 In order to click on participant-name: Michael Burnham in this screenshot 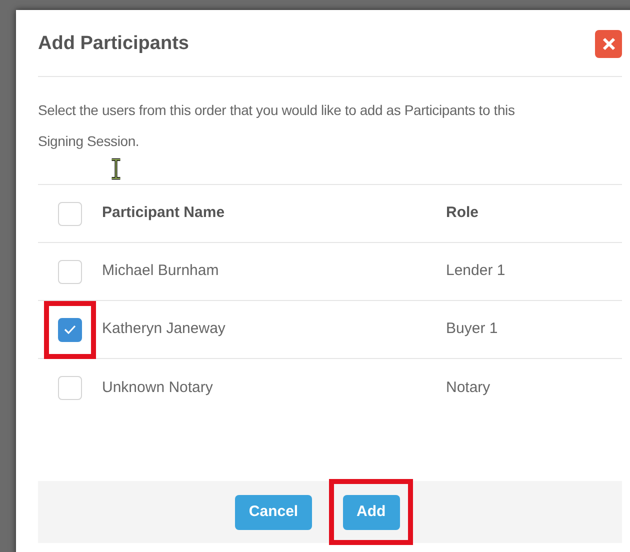, I will do `click(161, 271)`.